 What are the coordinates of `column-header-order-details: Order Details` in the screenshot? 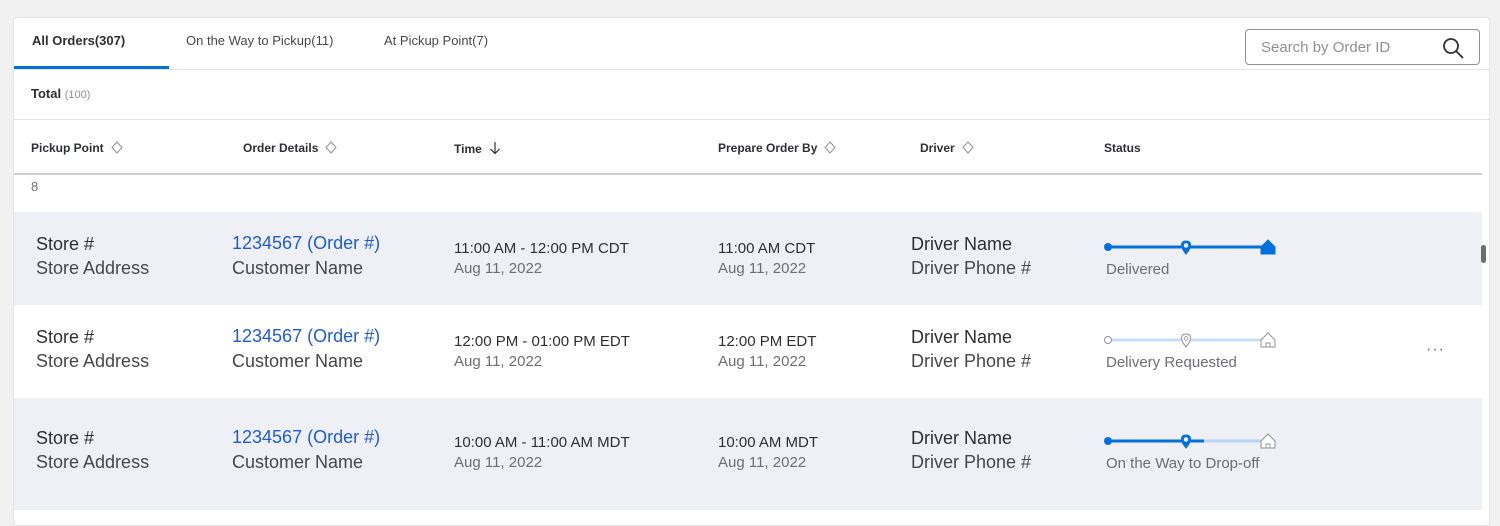 It's located at (290, 148).